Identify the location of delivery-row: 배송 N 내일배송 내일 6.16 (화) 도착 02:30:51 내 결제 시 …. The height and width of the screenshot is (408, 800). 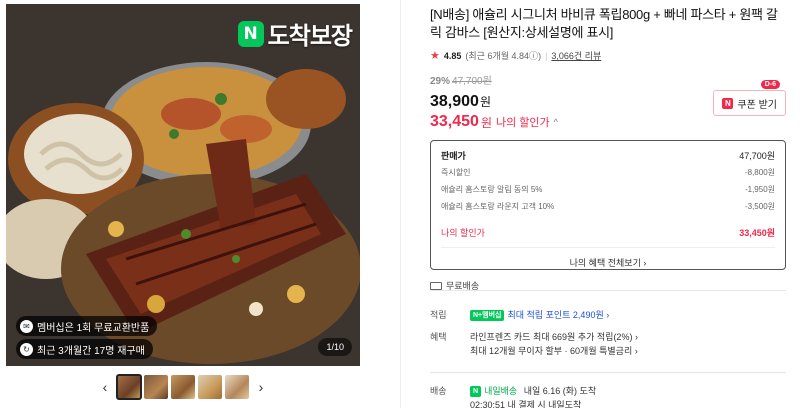
(608, 396).